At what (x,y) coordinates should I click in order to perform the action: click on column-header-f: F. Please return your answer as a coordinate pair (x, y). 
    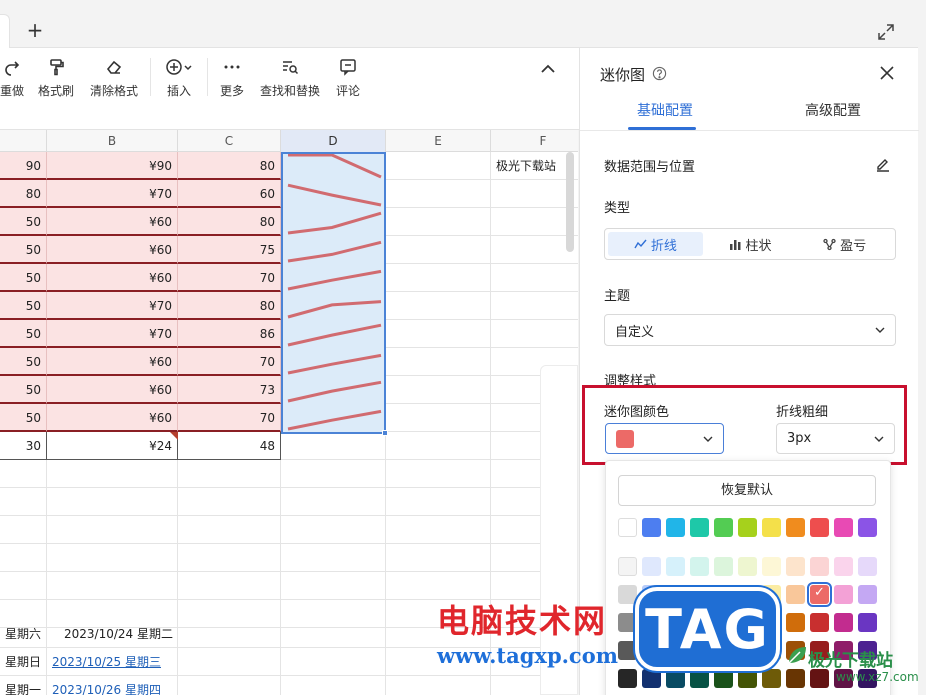
    Looking at the image, I should click on (534, 141).